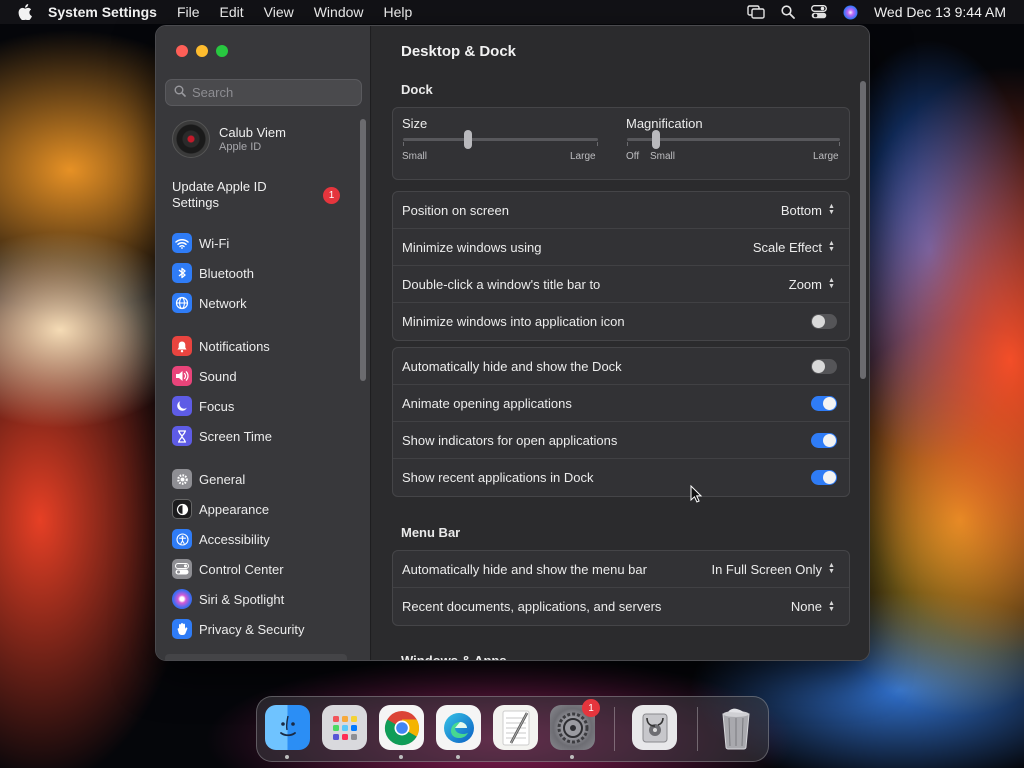 This screenshot has width=1024, height=768. What do you see at coordinates (863, 230) in the screenshot?
I see `main-scrollbar` at bounding box center [863, 230].